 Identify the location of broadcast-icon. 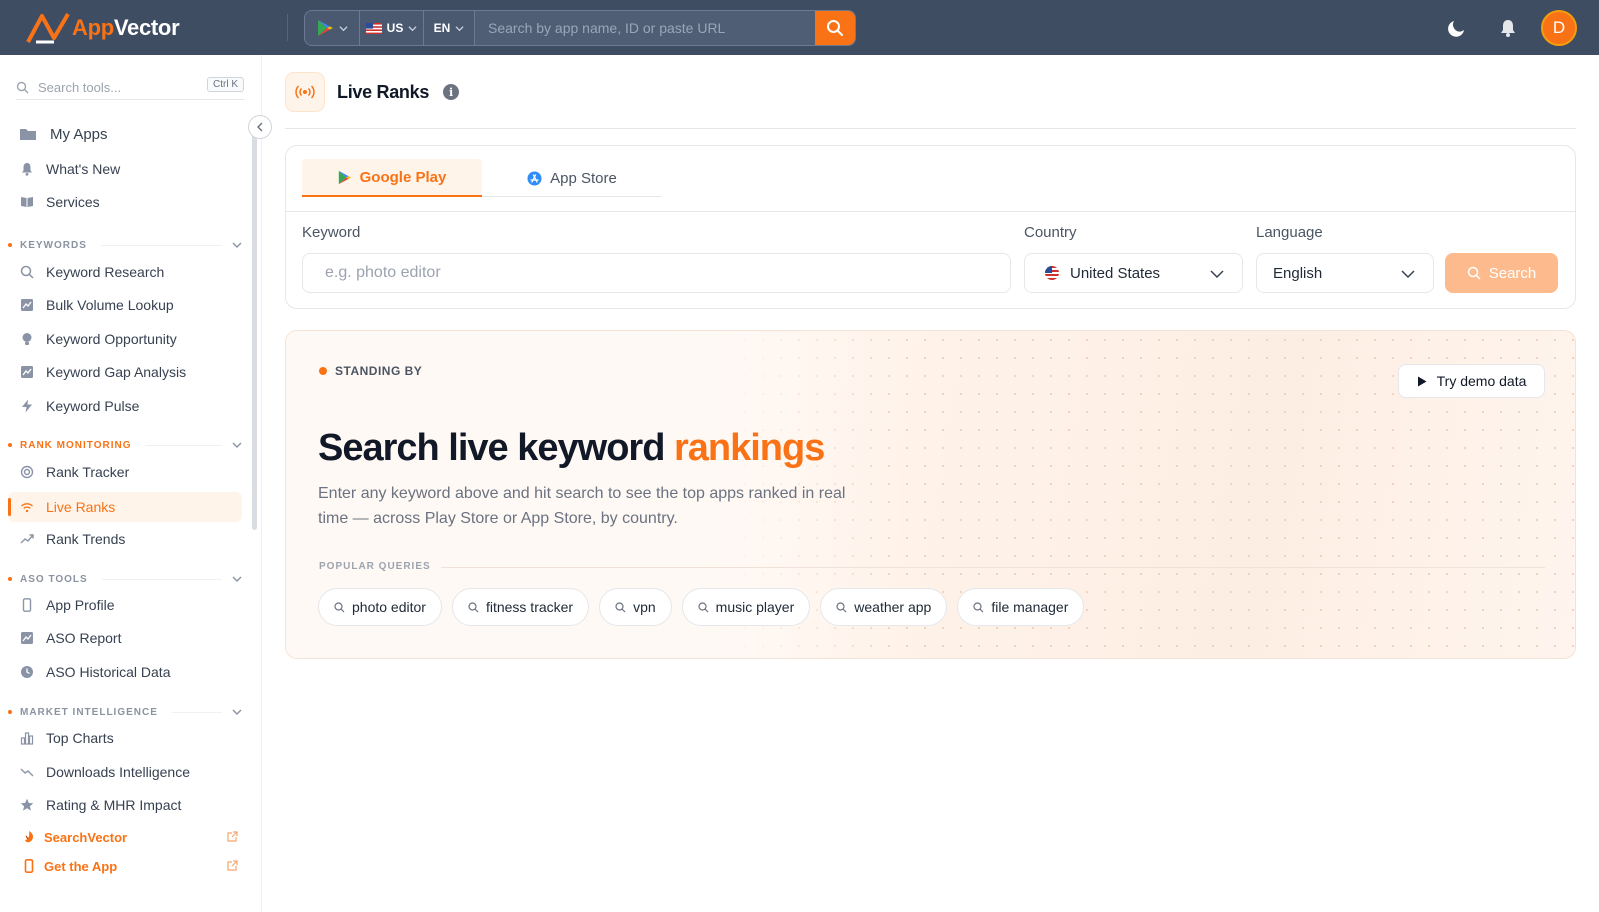
(305, 92).